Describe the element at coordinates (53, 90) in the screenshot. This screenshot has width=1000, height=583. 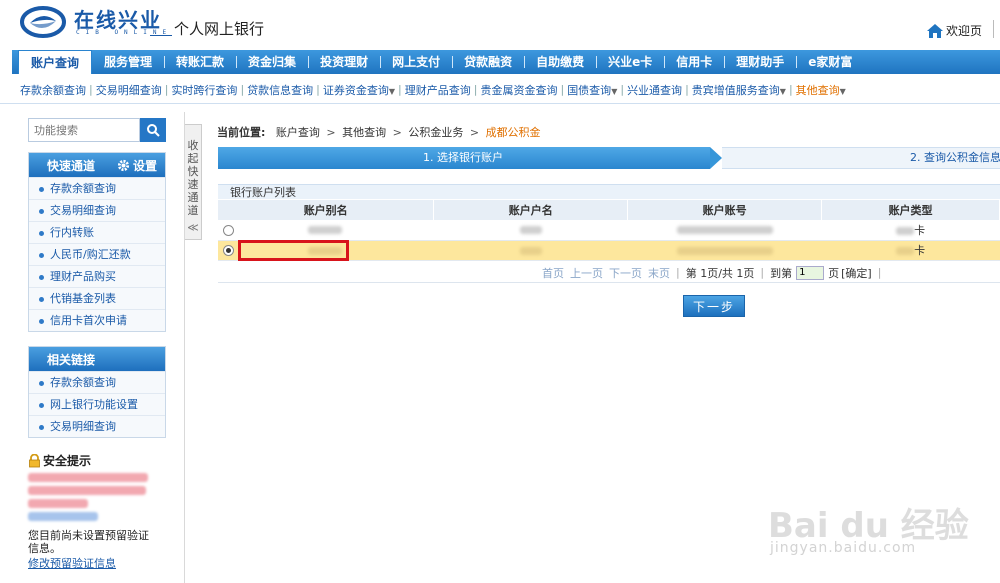
I see `subnav-deposit-balance: 存款余额查询` at that location.